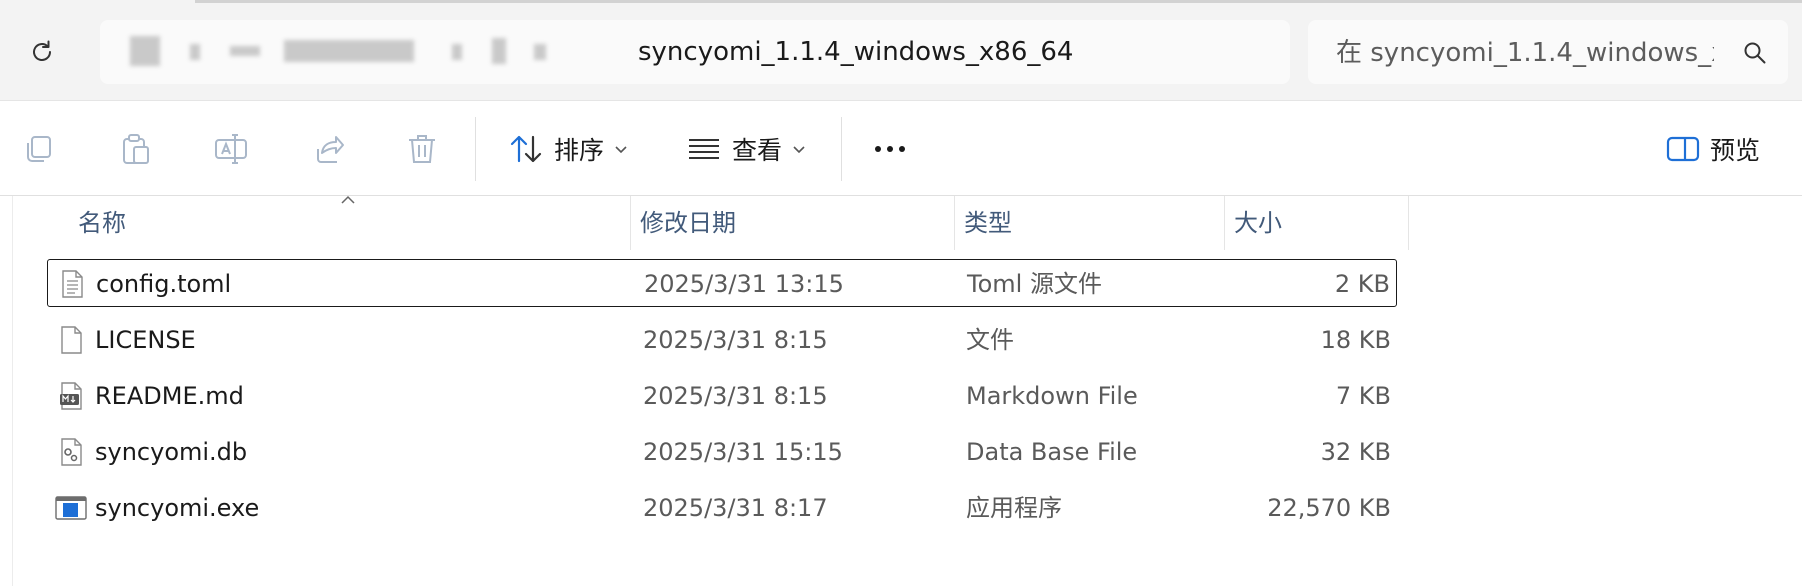 The image size is (1802, 586). Describe the element at coordinates (370, 52) in the screenshot. I see `redacted-path-segments` at that location.